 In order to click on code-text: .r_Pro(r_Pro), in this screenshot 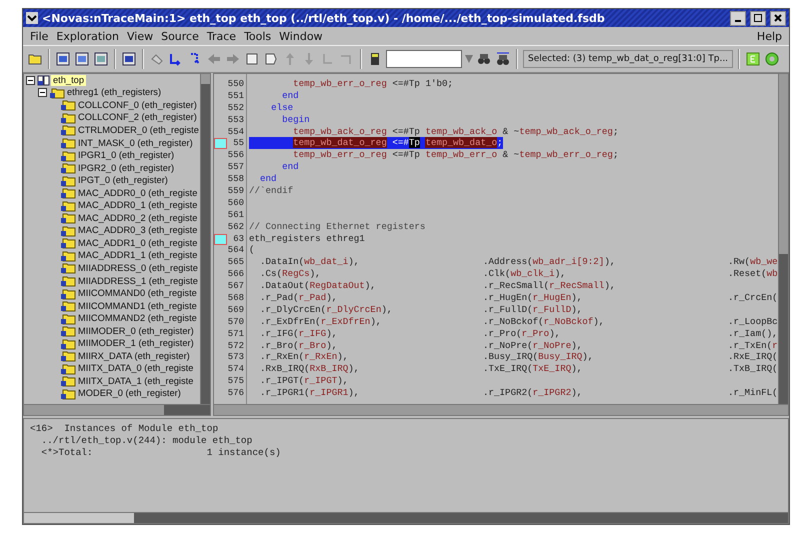, I will do `click(521, 333)`.